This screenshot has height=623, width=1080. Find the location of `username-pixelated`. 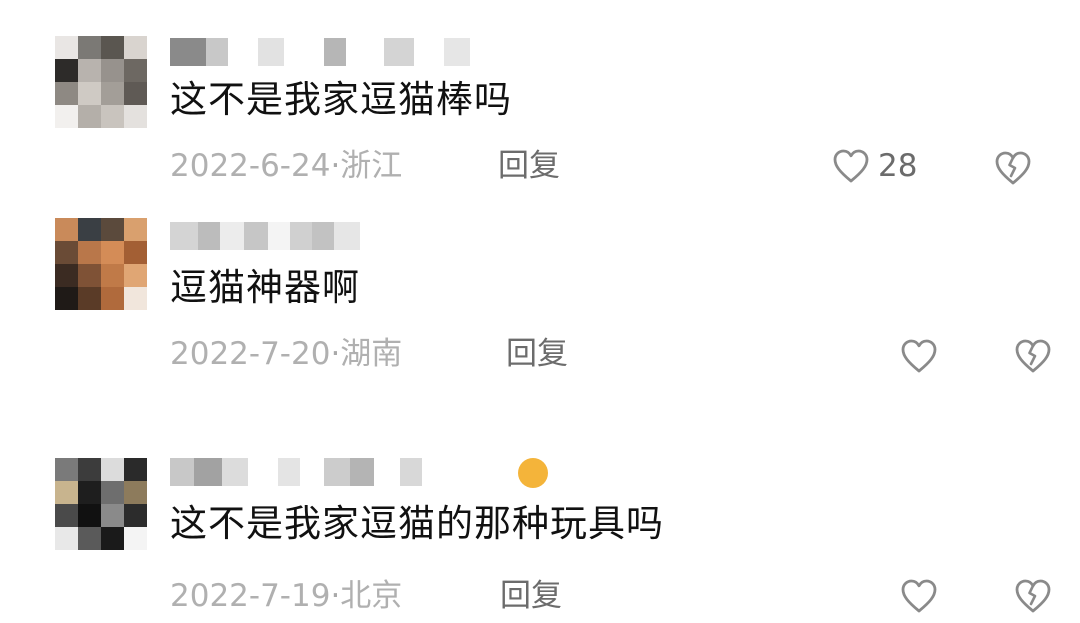

username-pixelated is located at coordinates (350, 472).